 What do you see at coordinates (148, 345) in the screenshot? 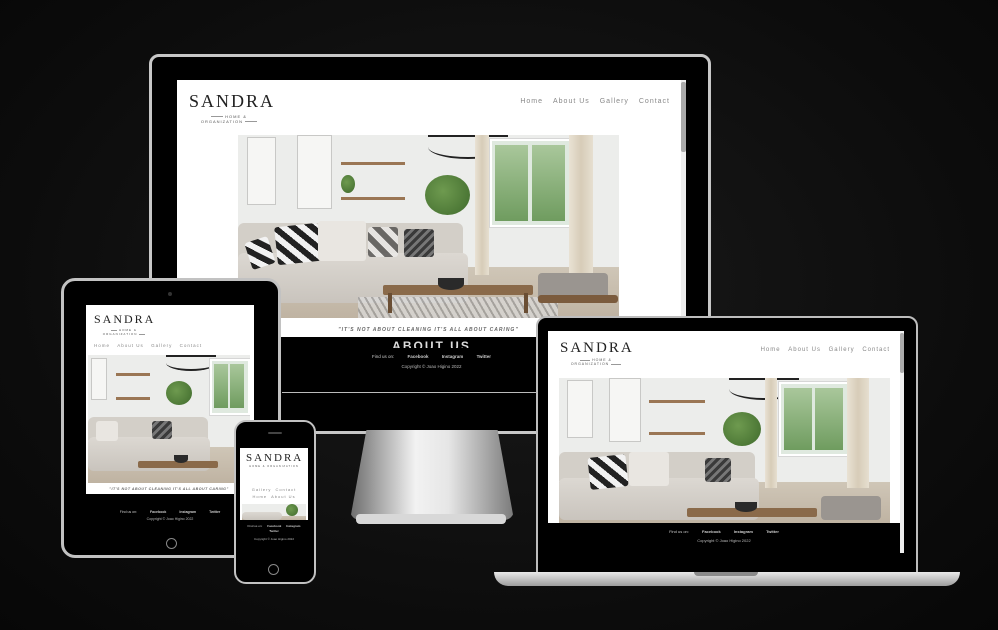
I see `tablet-nav: Home About Us Gallery Contact` at bounding box center [148, 345].